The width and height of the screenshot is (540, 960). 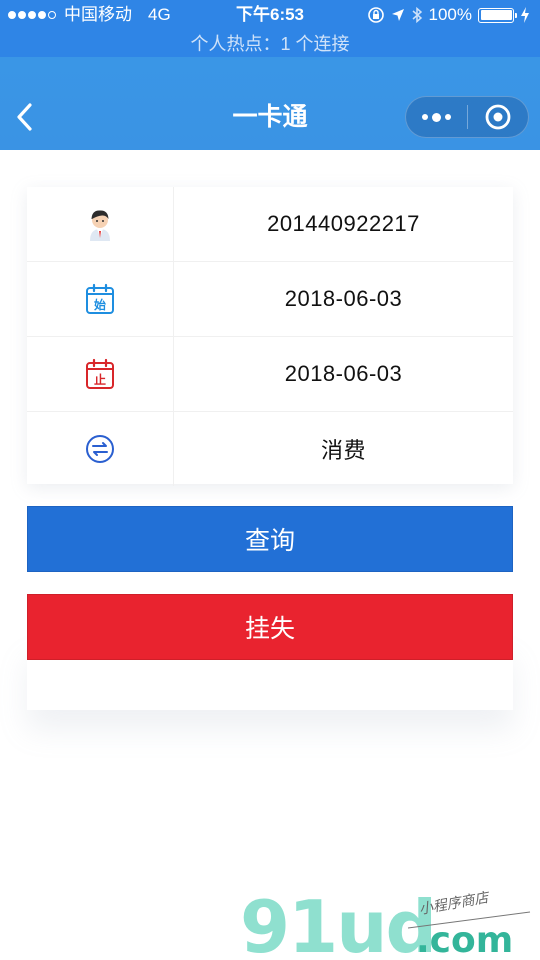 I want to click on more-dots-icon, so click(x=436, y=117).